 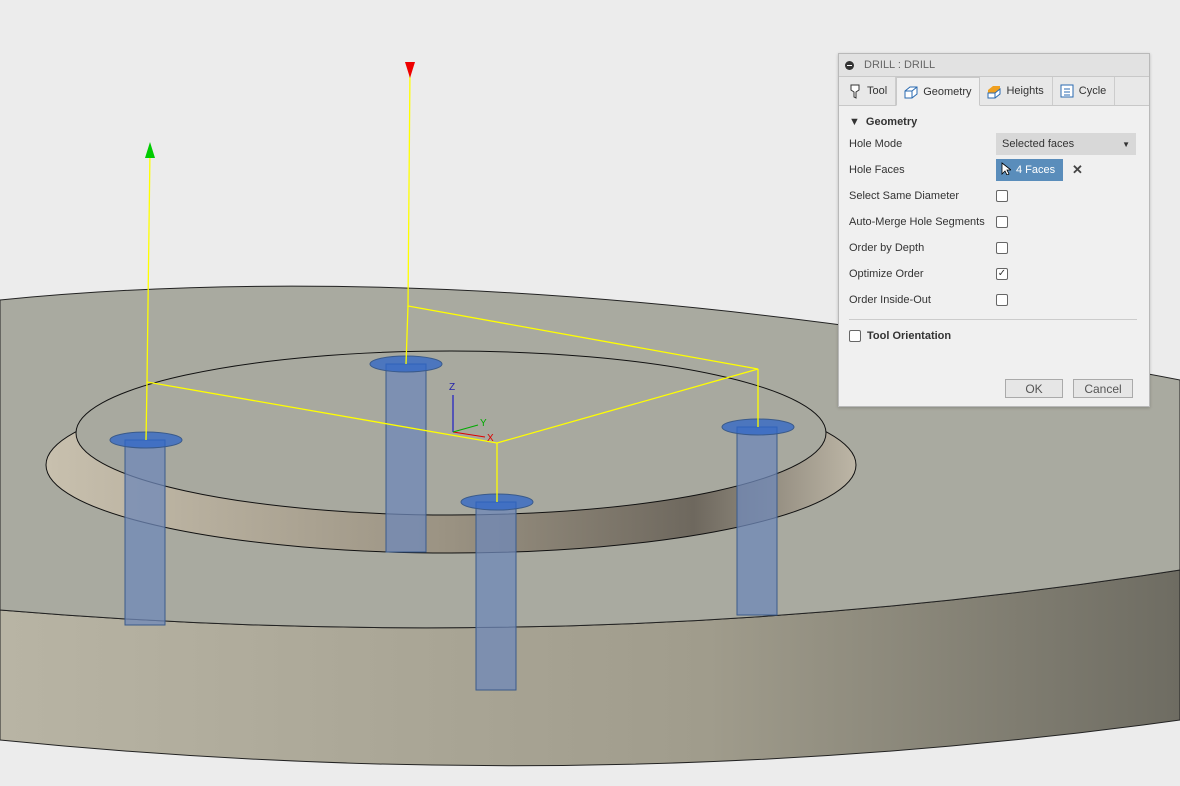 What do you see at coordinates (1029, 170) in the screenshot?
I see `hole-faces-selection: 4 Faces` at bounding box center [1029, 170].